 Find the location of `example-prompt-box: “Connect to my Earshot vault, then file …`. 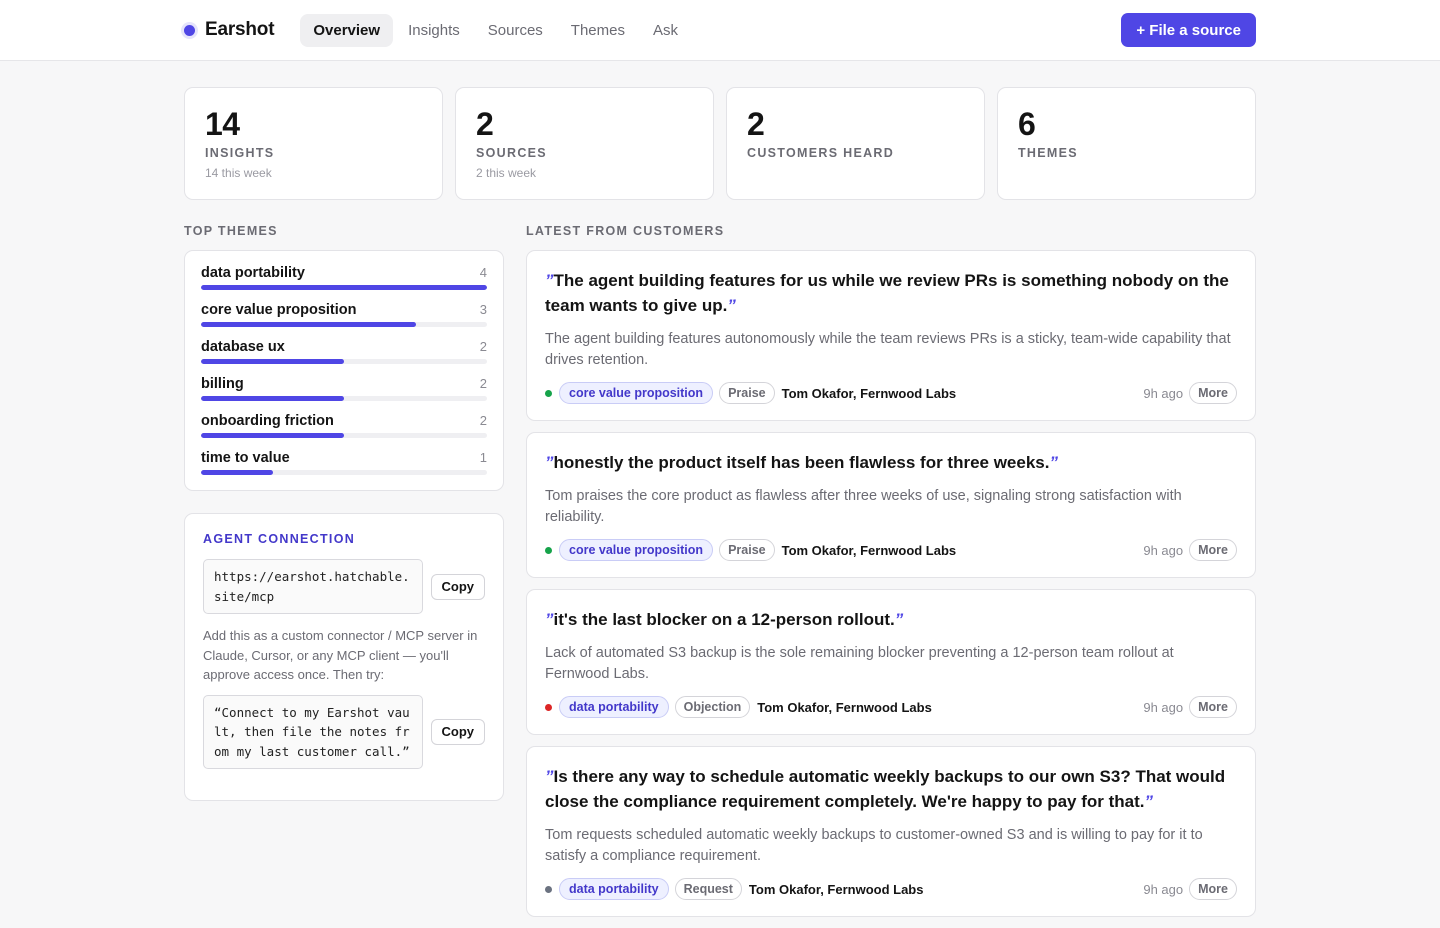

example-prompt-box: “Connect to my Earshot vault, then file … is located at coordinates (313, 731).